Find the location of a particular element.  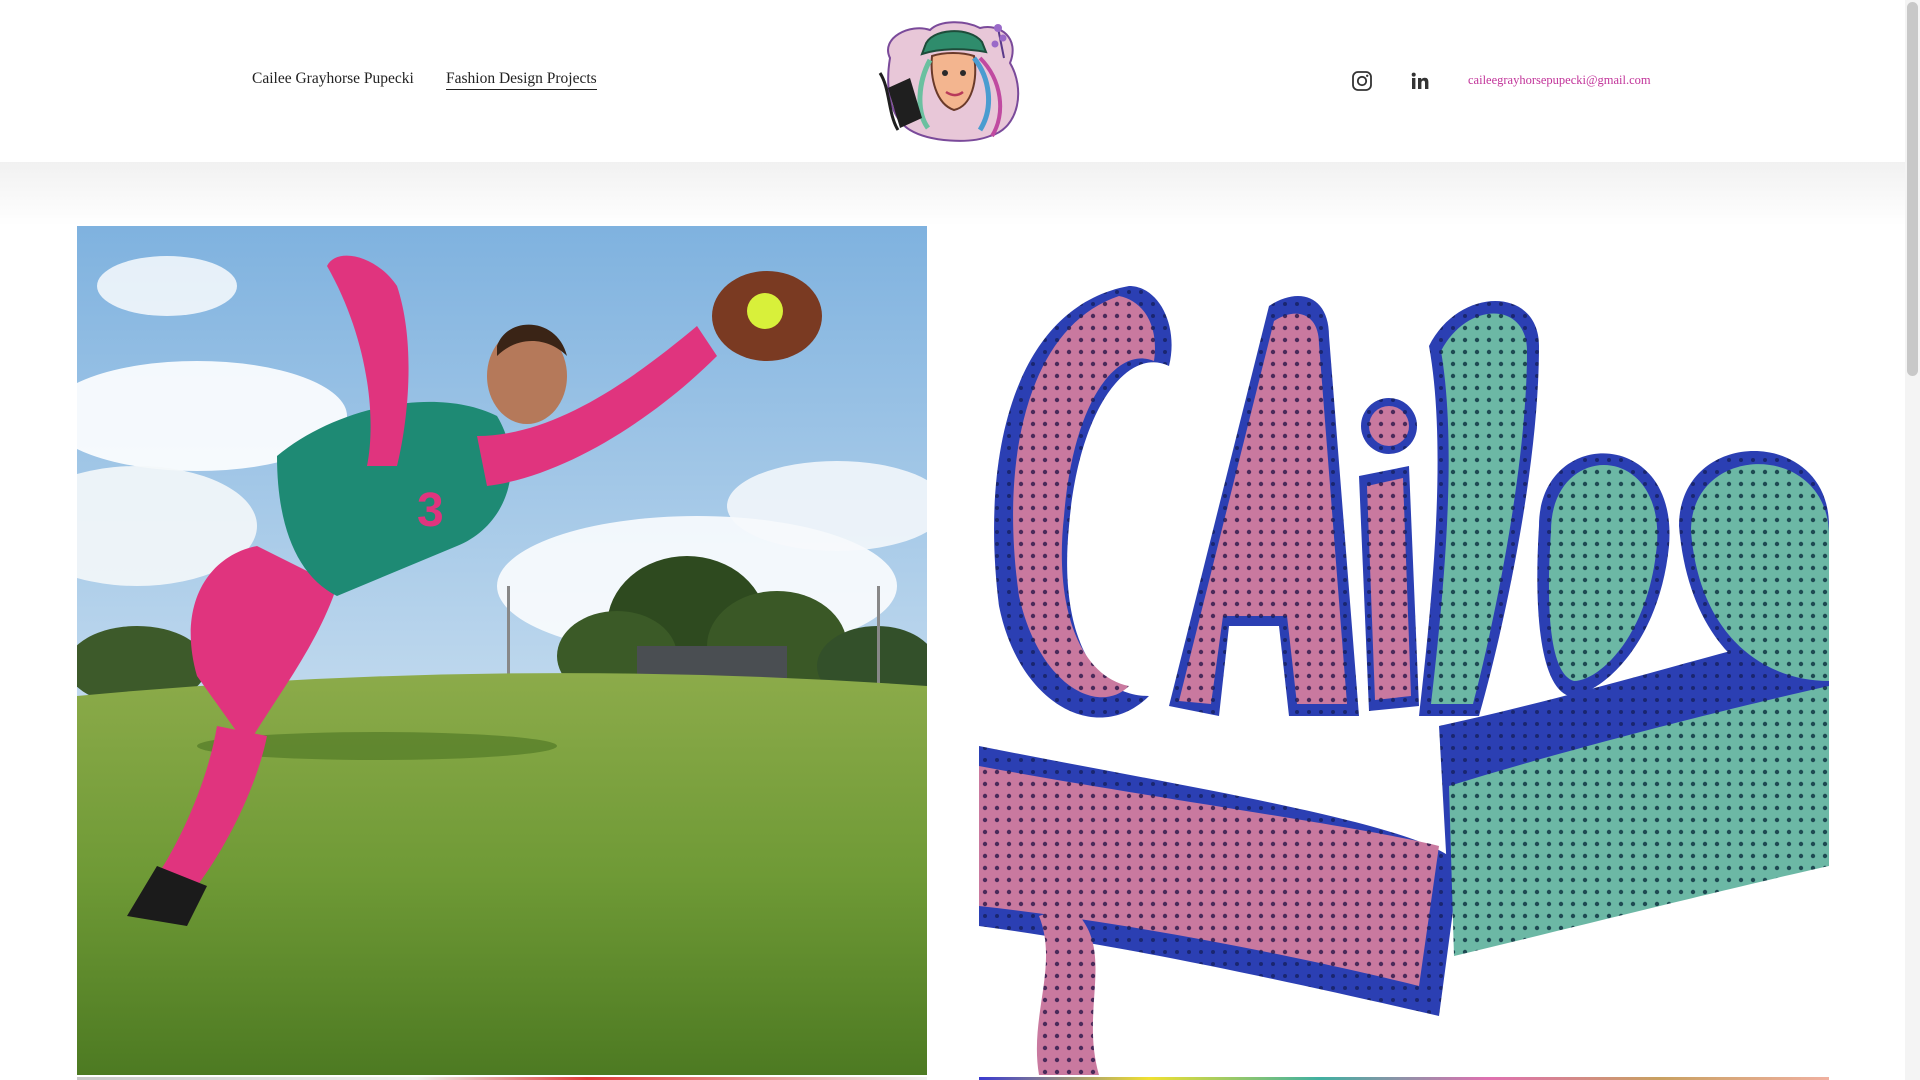

instagram-icon is located at coordinates (1362, 81).